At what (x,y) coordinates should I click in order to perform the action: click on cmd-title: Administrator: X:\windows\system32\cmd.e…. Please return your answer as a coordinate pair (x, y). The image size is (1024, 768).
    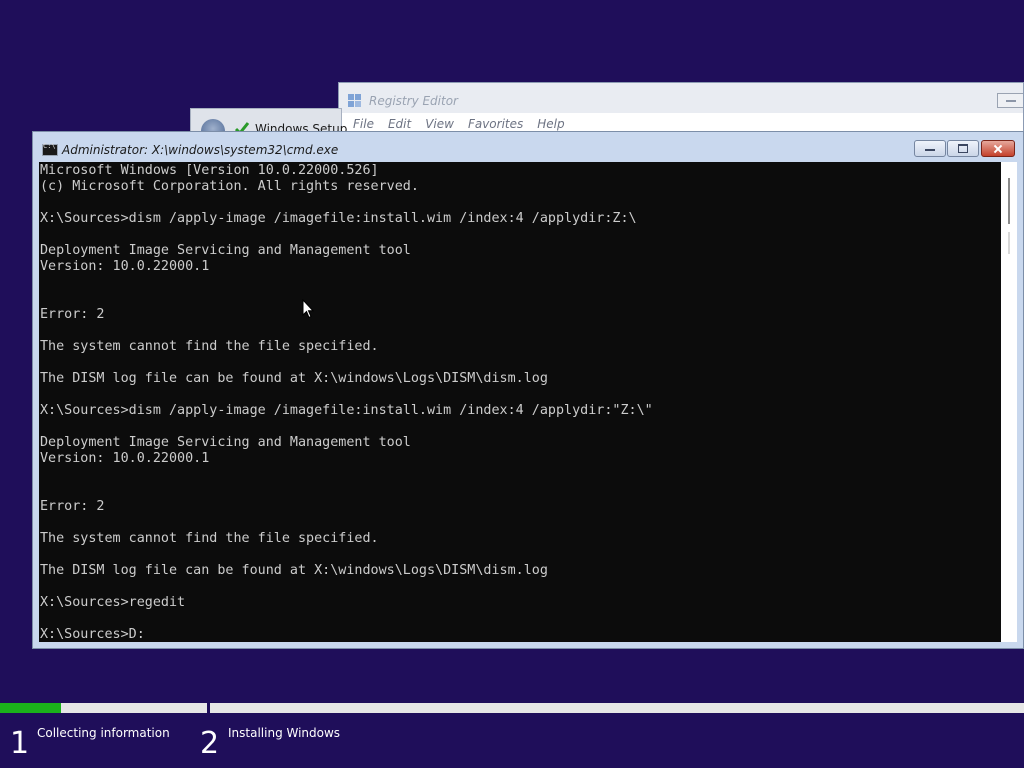
    Looking at the image, I should click on (200, 150).